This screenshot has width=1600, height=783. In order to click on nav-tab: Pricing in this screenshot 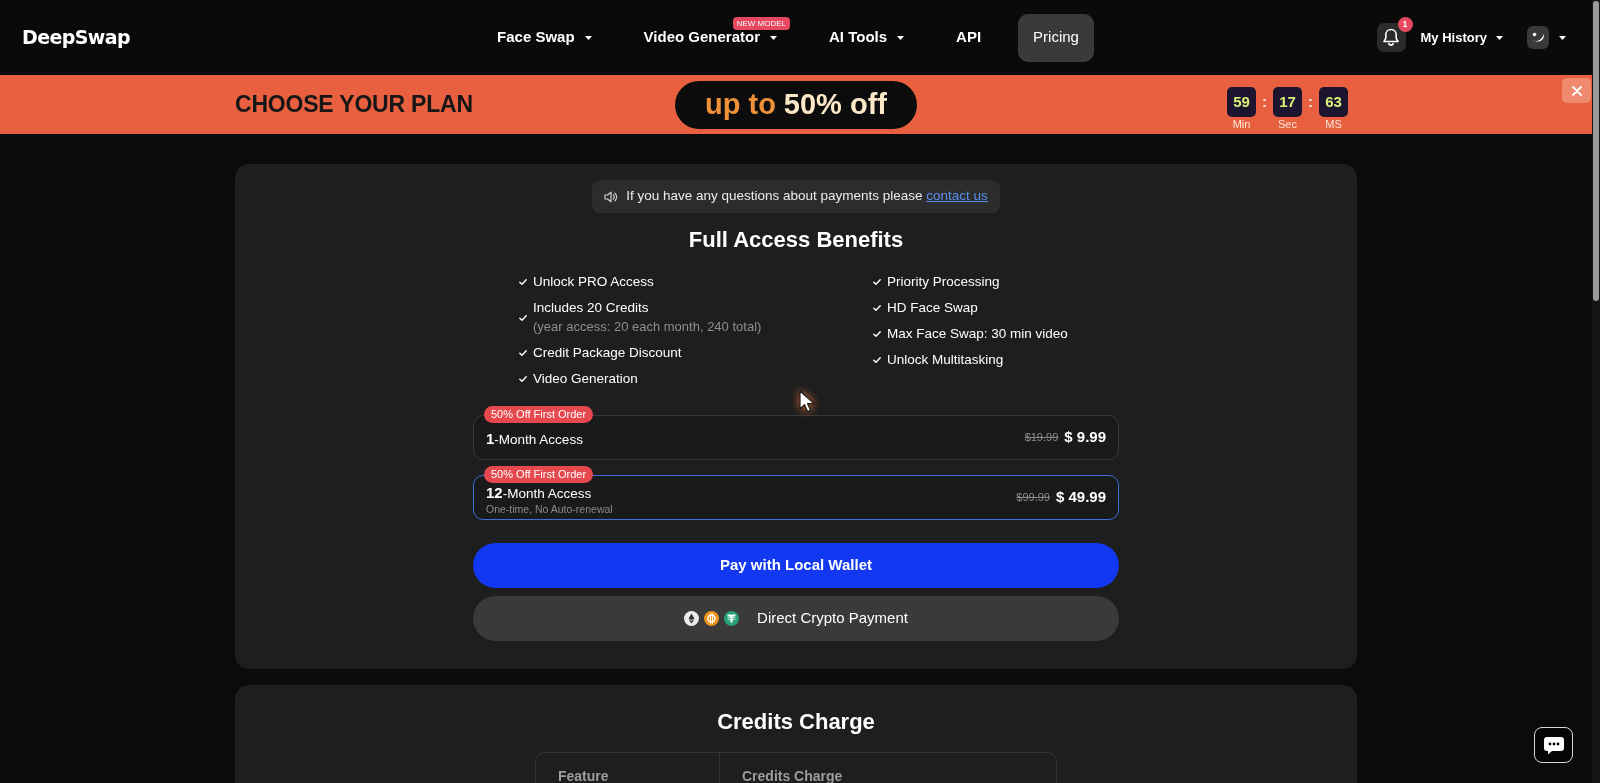, I will do `click(1056, 37)`.